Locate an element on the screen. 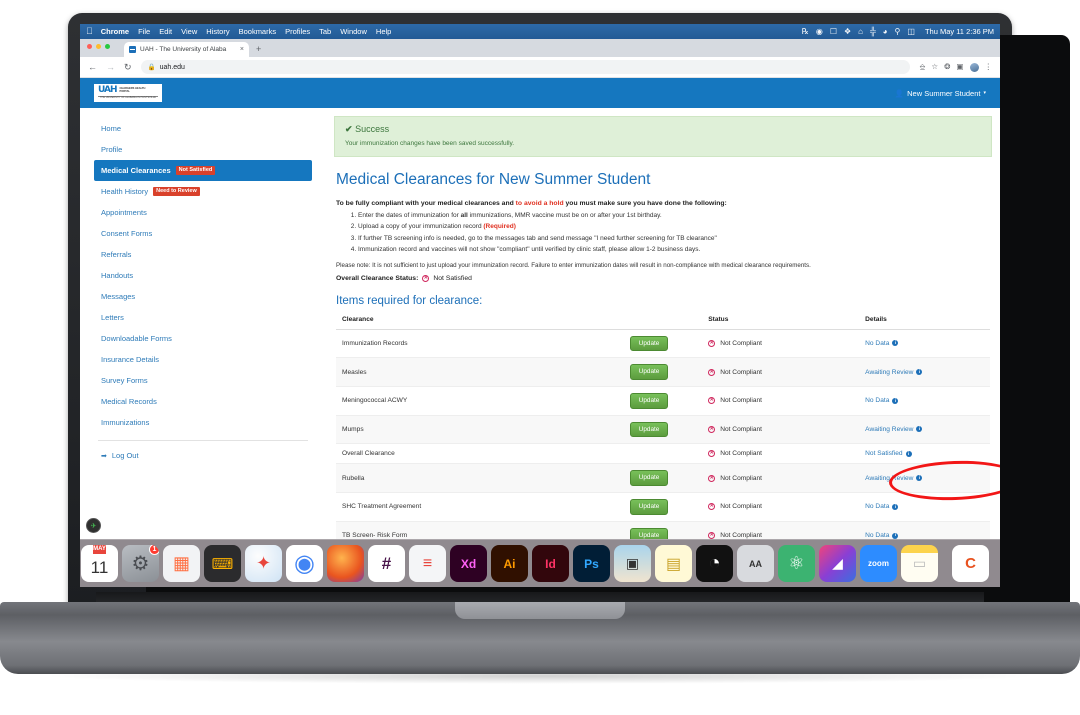 The image size is (1080, 715). dock-item-blackmagic-speedtest: ◔ is located at coordinates (714, 563).